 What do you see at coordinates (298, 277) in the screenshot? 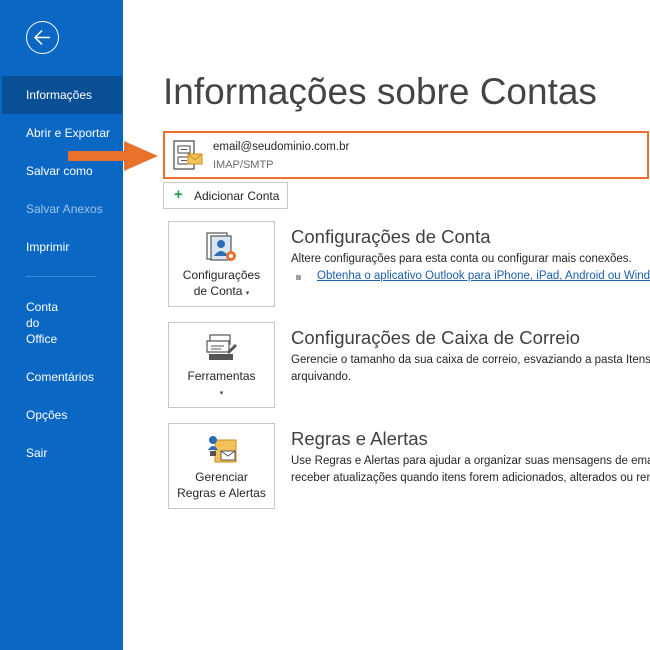
I see `bullet-icon` at bounding box center [298, 277].